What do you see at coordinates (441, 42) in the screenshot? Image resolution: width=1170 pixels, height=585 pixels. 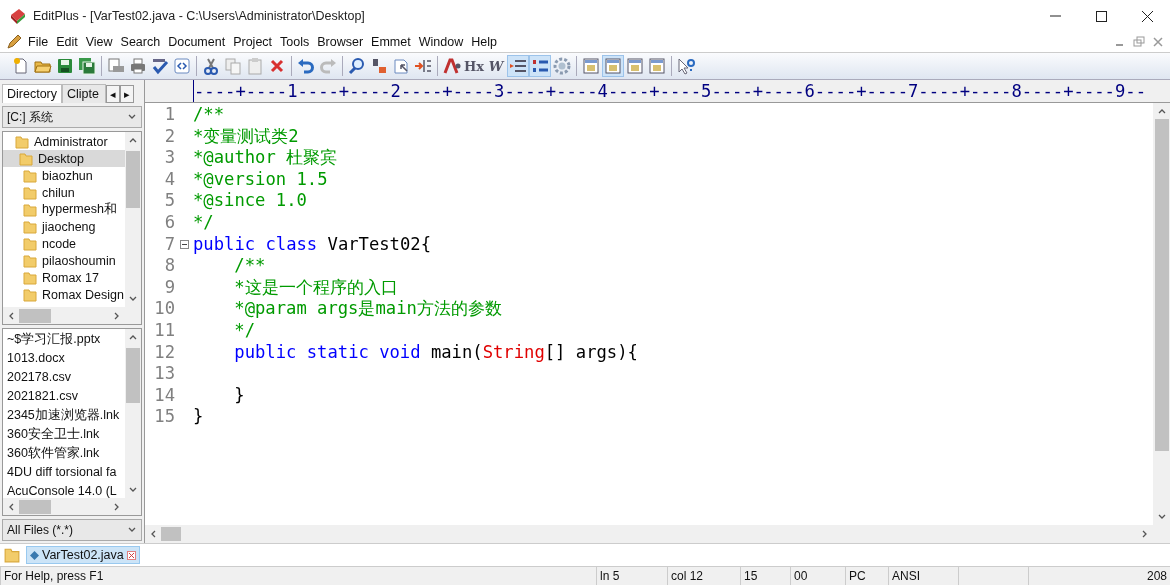 I see `menu-item: Window` at bounding box center [441, 42].